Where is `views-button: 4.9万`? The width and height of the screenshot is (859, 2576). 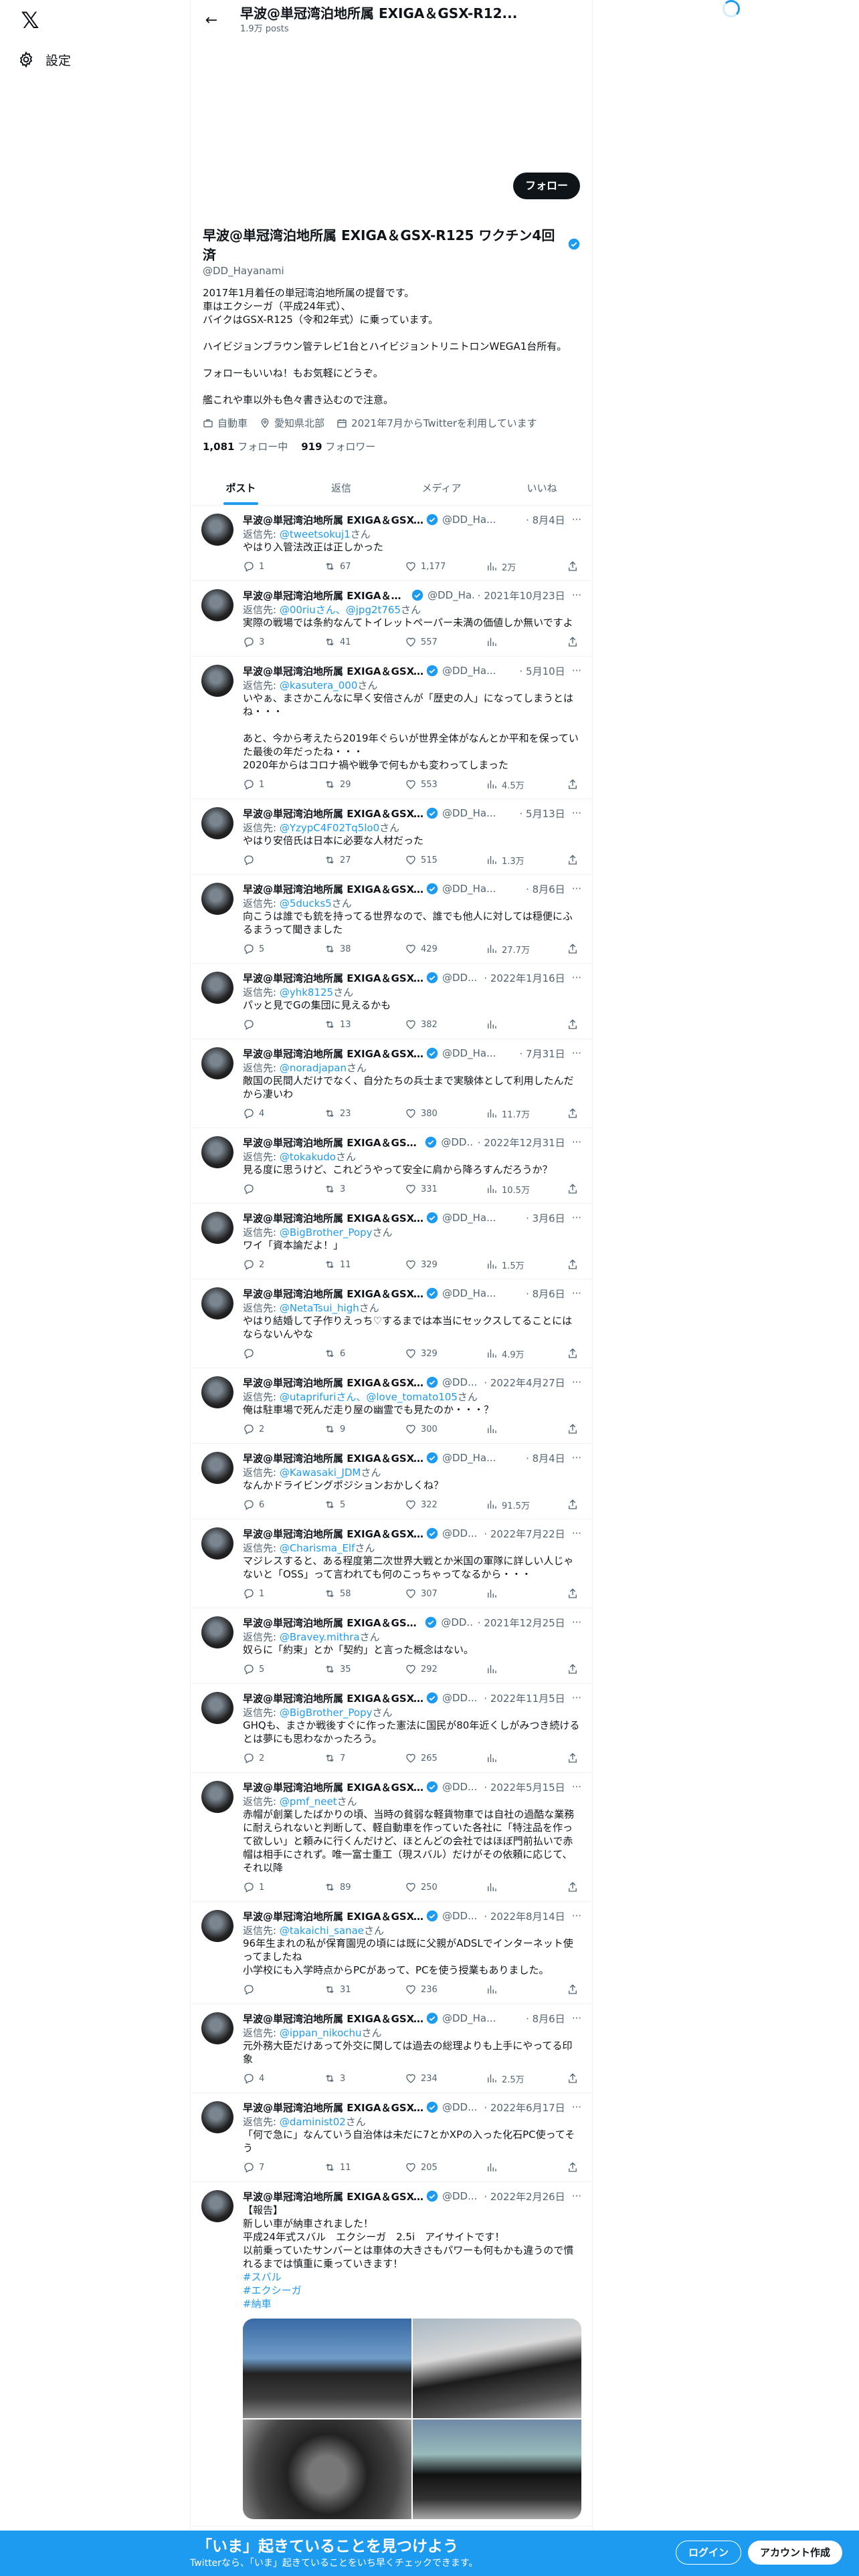 views-button: 4.9万 is located at coordinates (519, 1354).